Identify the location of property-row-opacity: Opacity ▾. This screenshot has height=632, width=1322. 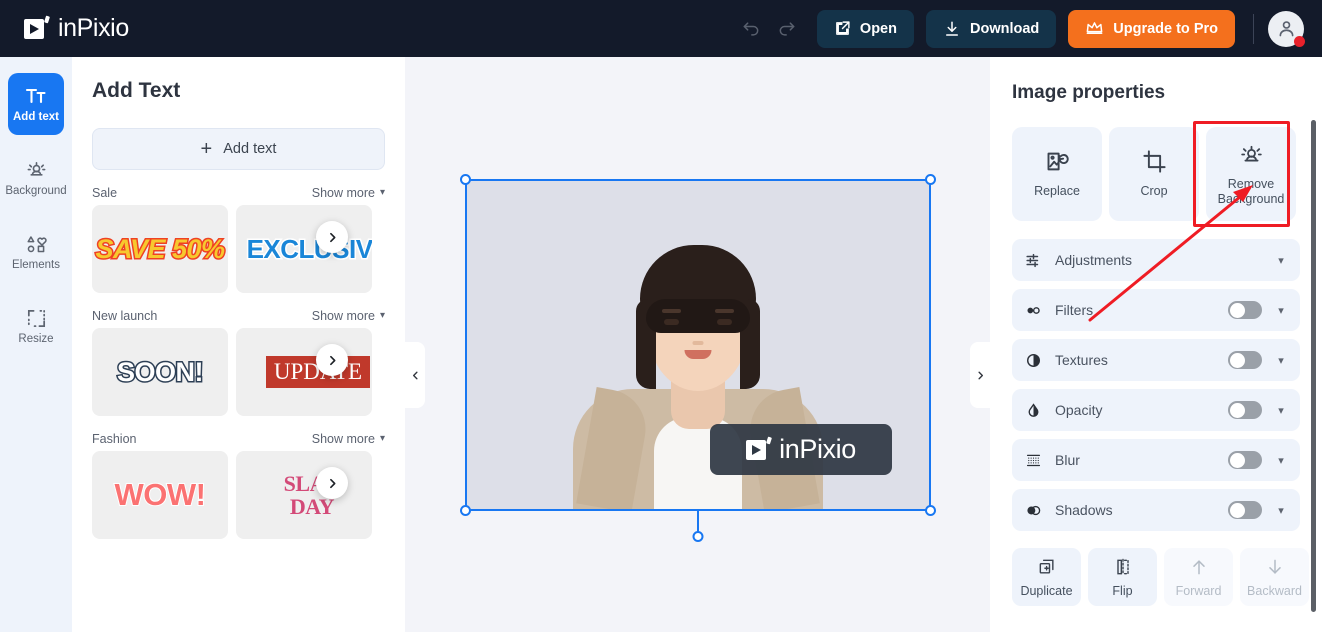
(1156, 410).